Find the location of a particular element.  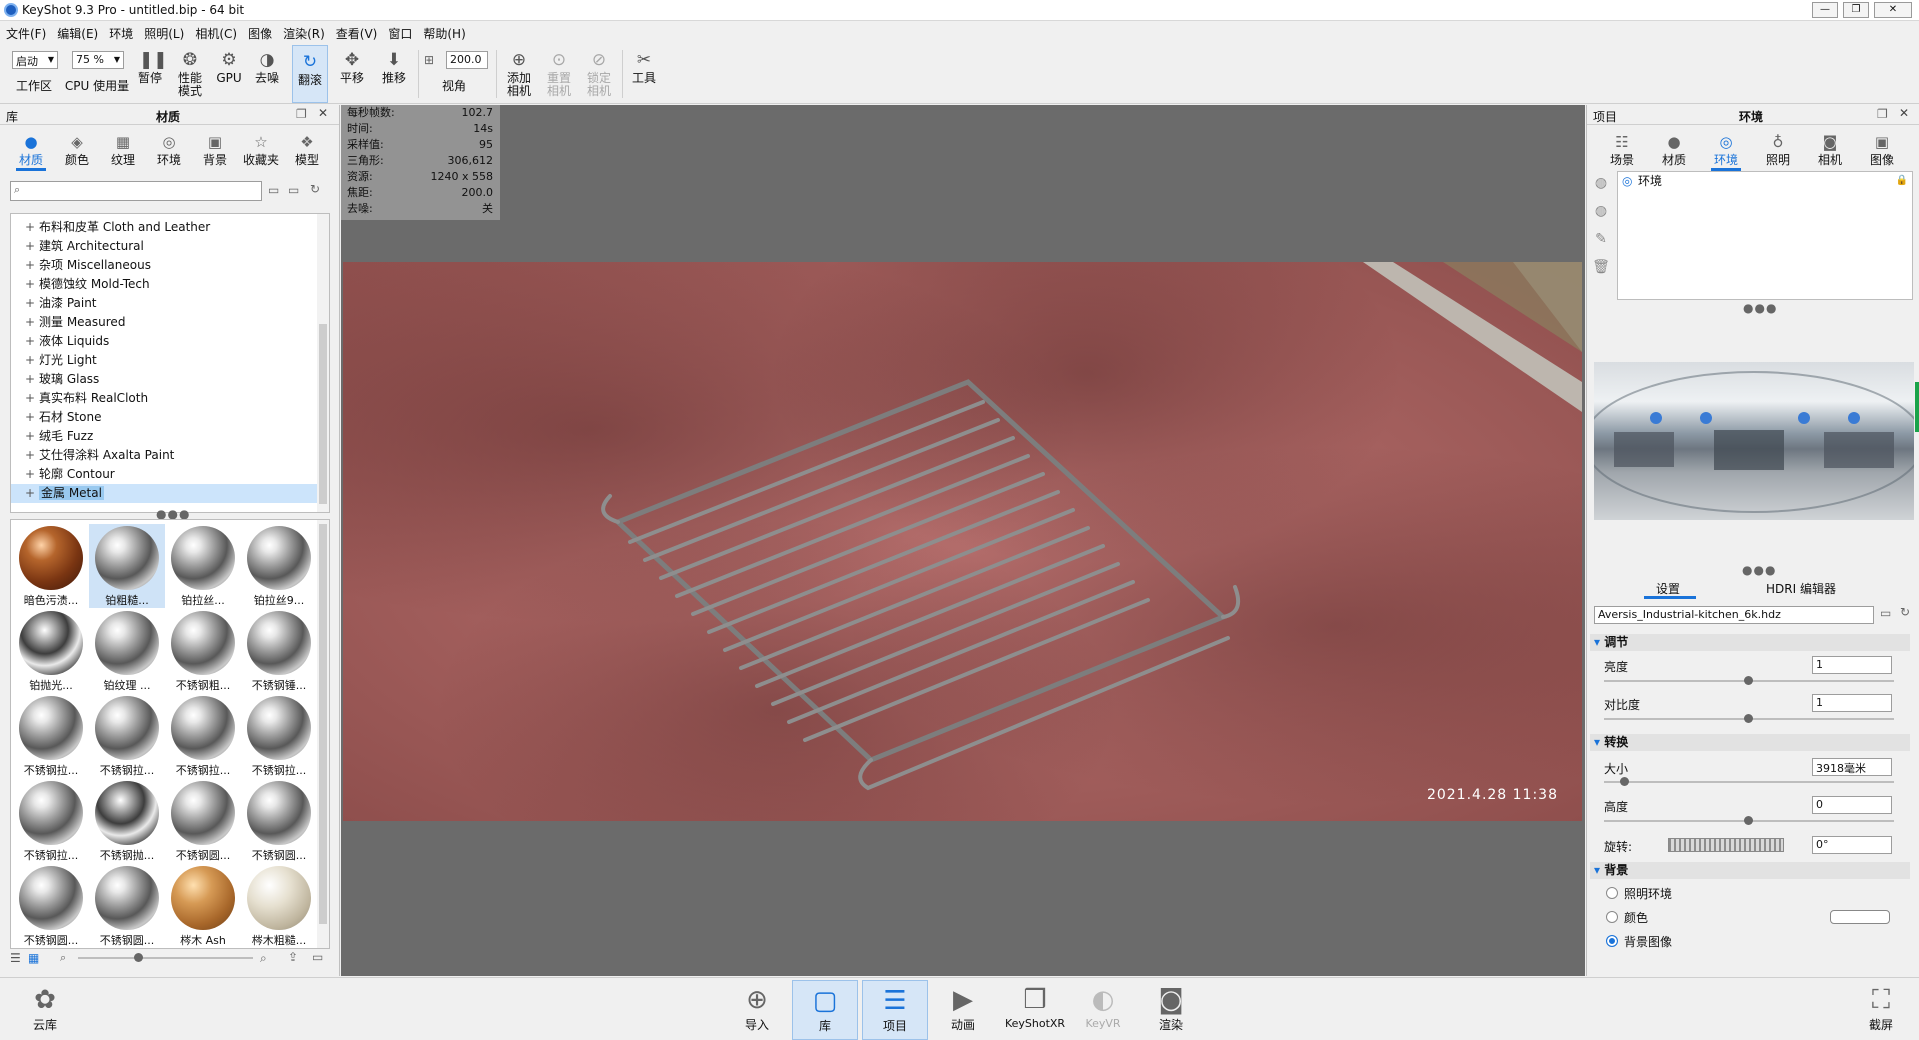

tab-materials: ● 材质 is located at coordinates (31, 150).